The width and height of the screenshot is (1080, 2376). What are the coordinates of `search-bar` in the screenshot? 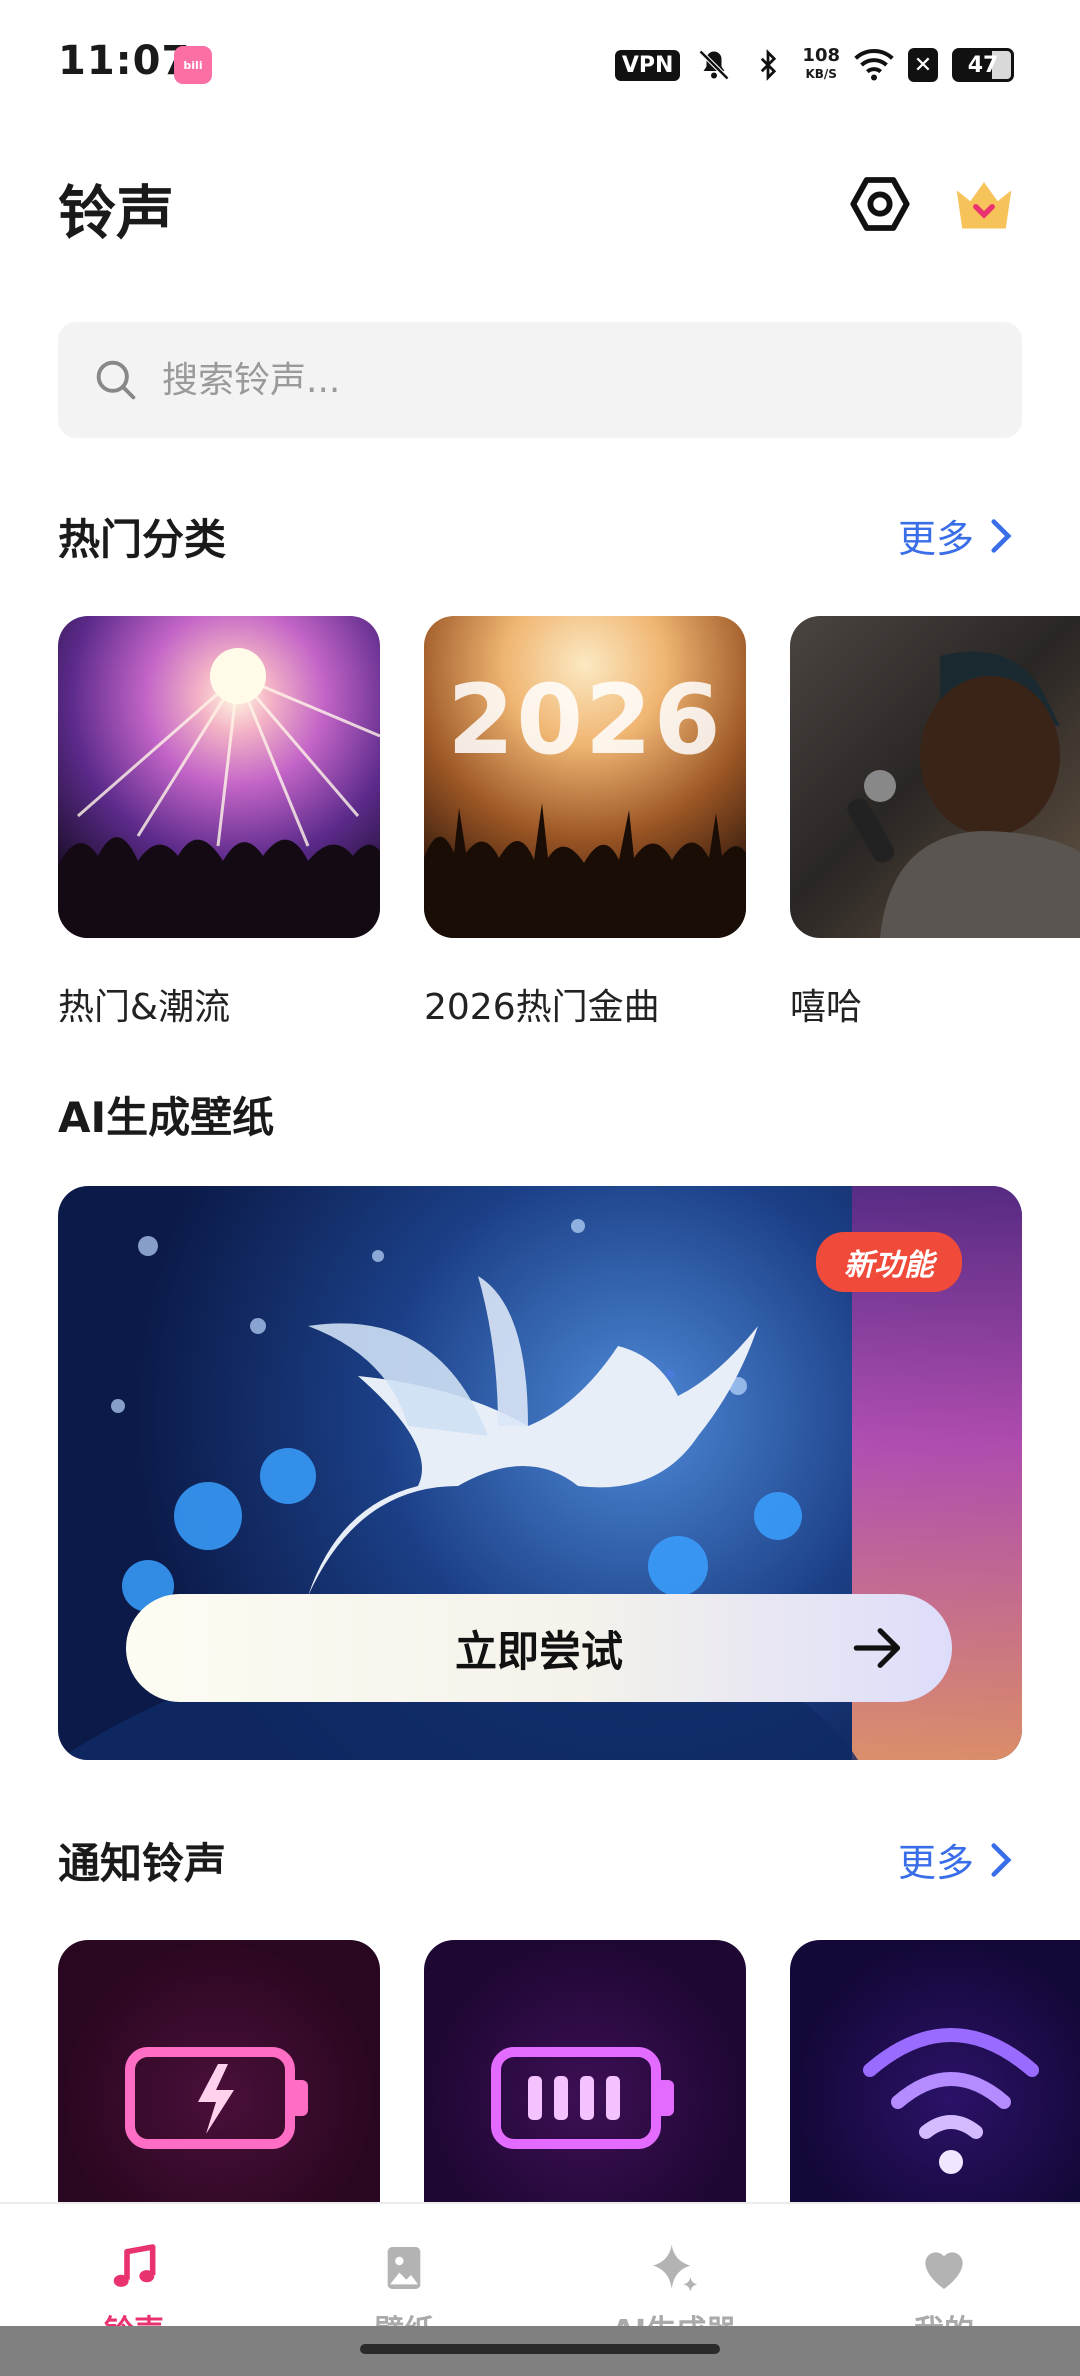 It's located at (540, 380).